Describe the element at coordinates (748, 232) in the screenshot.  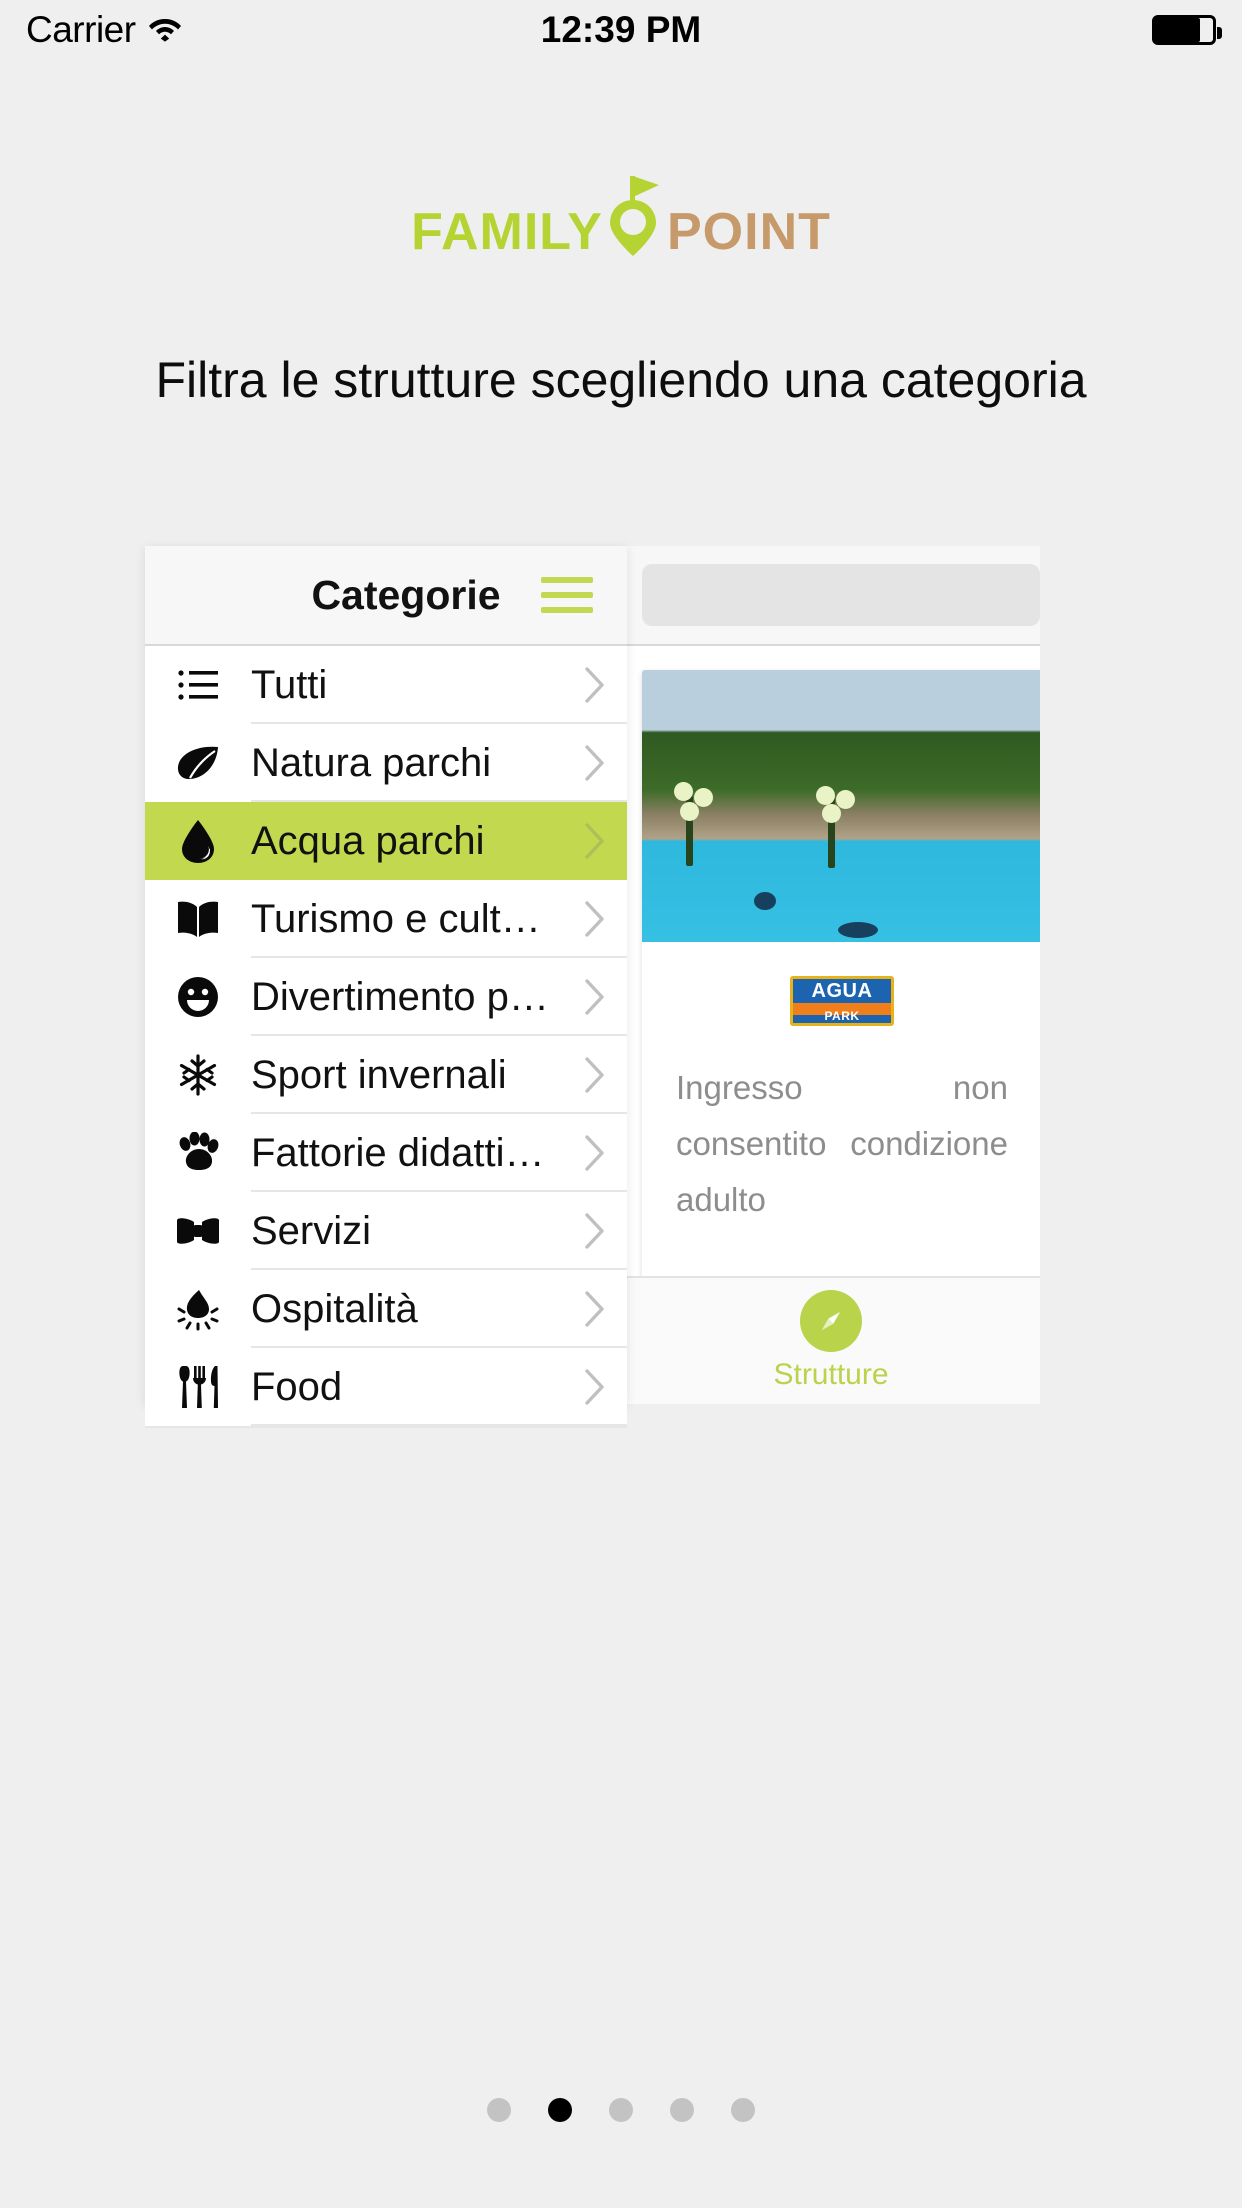
I see `logo-text-point: POINT` at that location.